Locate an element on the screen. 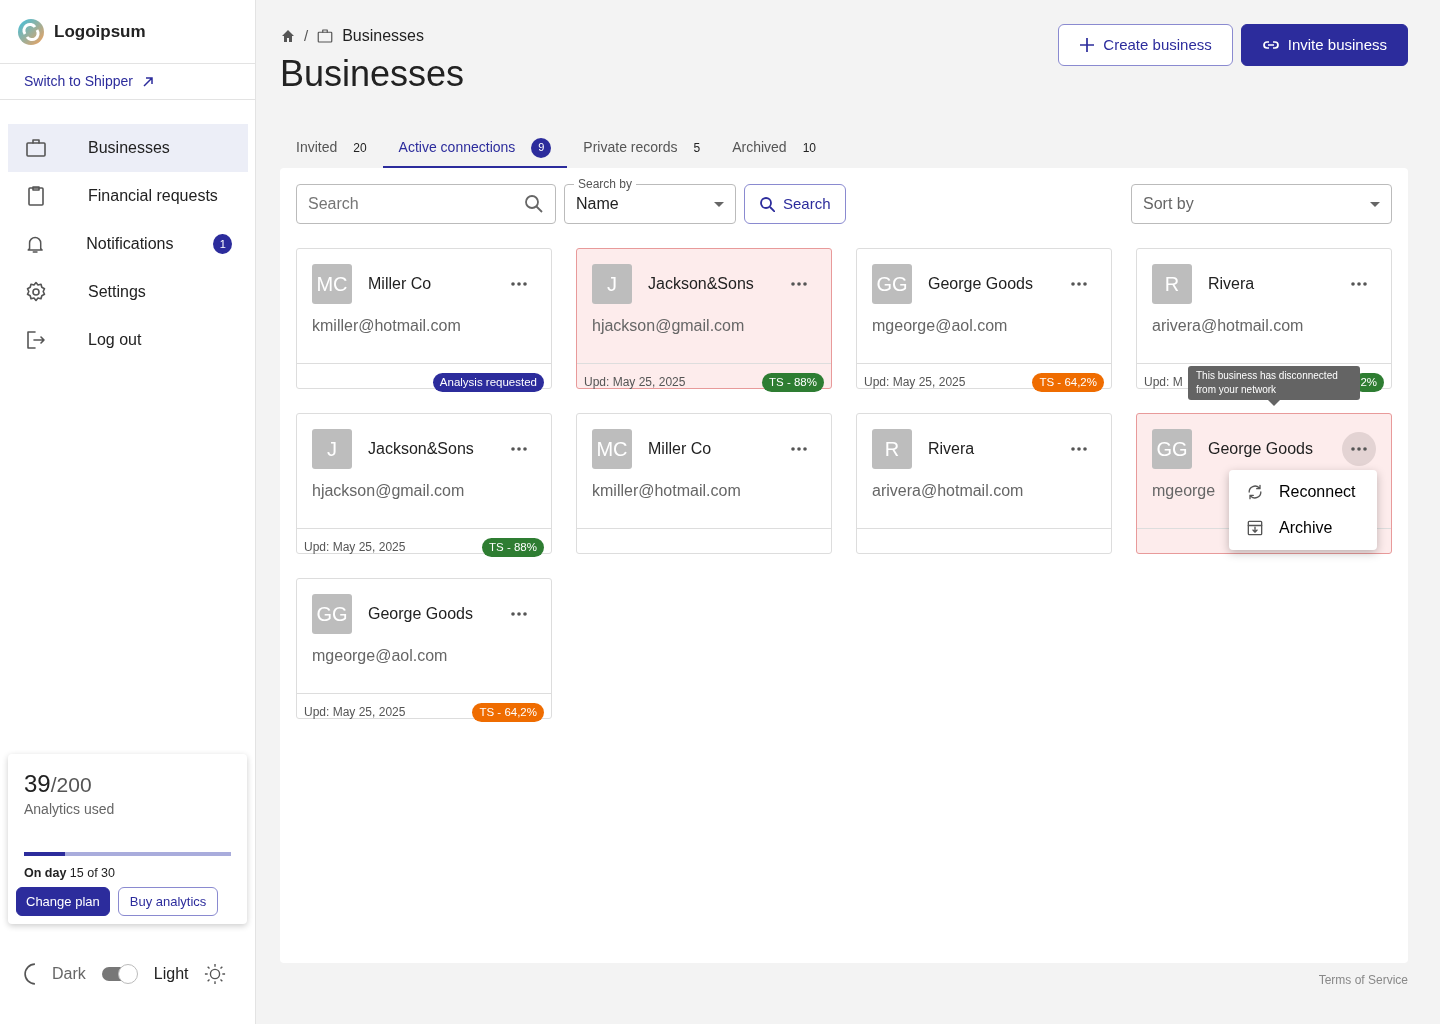 This screenshot has height=1024, width=1440. updated-date: Upd: M is located at coordinates (1163, 383).